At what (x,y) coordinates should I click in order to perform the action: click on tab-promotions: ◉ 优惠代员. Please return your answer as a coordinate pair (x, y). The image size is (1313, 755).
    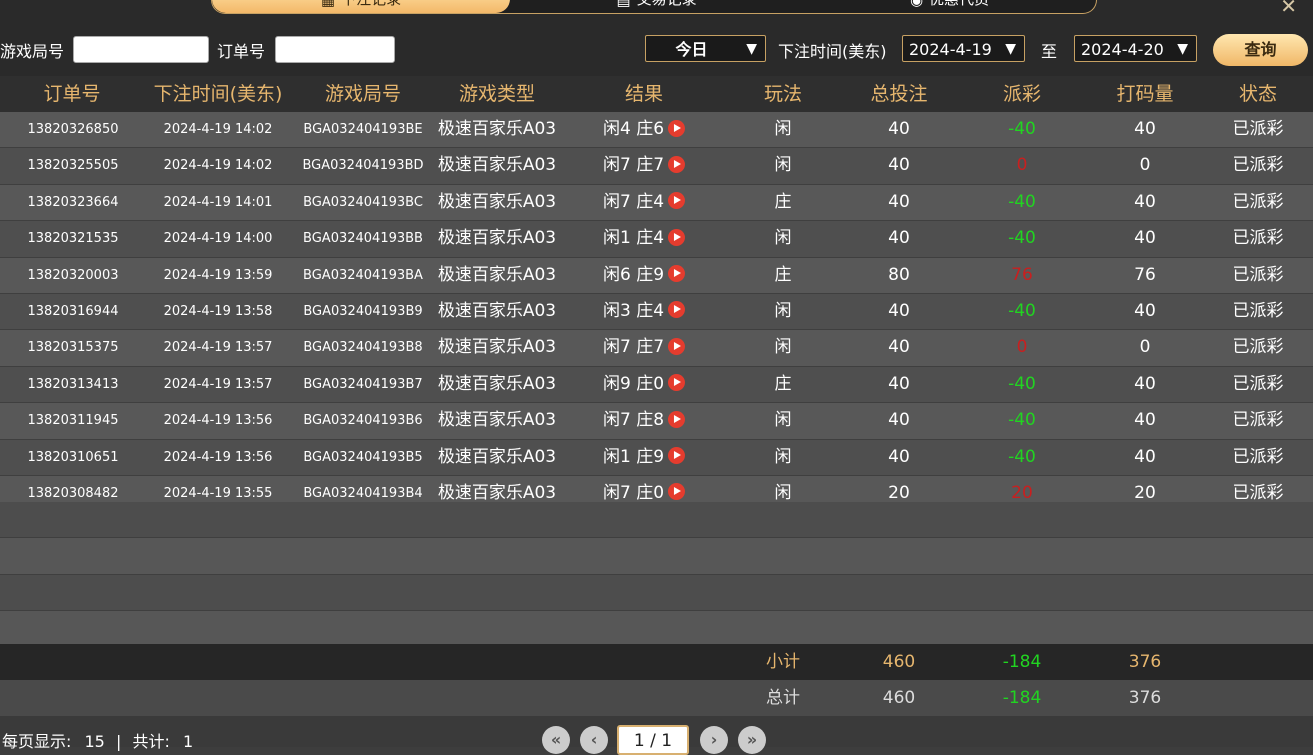
    Looking at the image, I should click on (949, 6).